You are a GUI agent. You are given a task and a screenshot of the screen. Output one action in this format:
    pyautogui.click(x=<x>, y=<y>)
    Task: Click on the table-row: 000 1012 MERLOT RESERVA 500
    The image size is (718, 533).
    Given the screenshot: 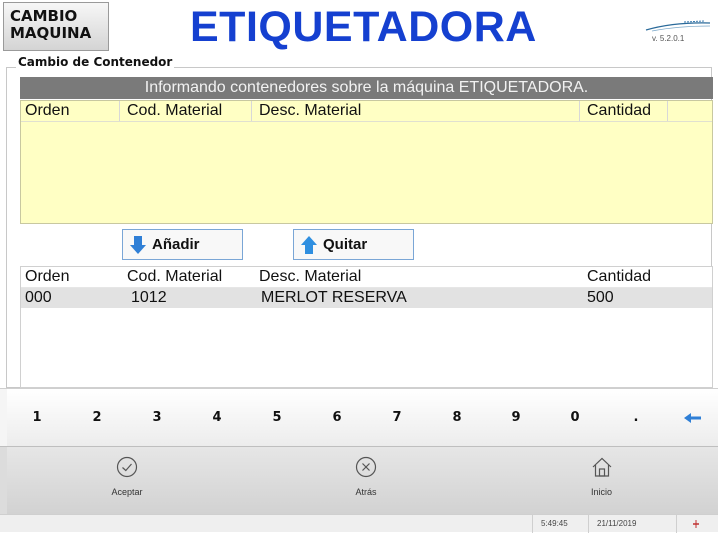 What is the action you would take?
    pyautogui.click(x=366, y=298)
    